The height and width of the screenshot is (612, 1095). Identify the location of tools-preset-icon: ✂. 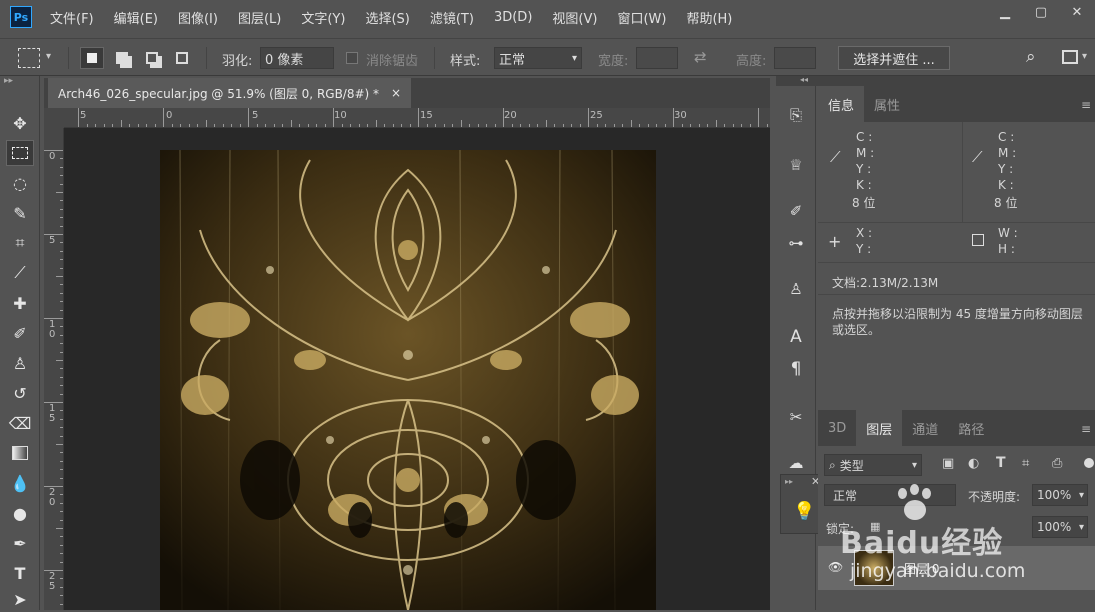
(796, 417).